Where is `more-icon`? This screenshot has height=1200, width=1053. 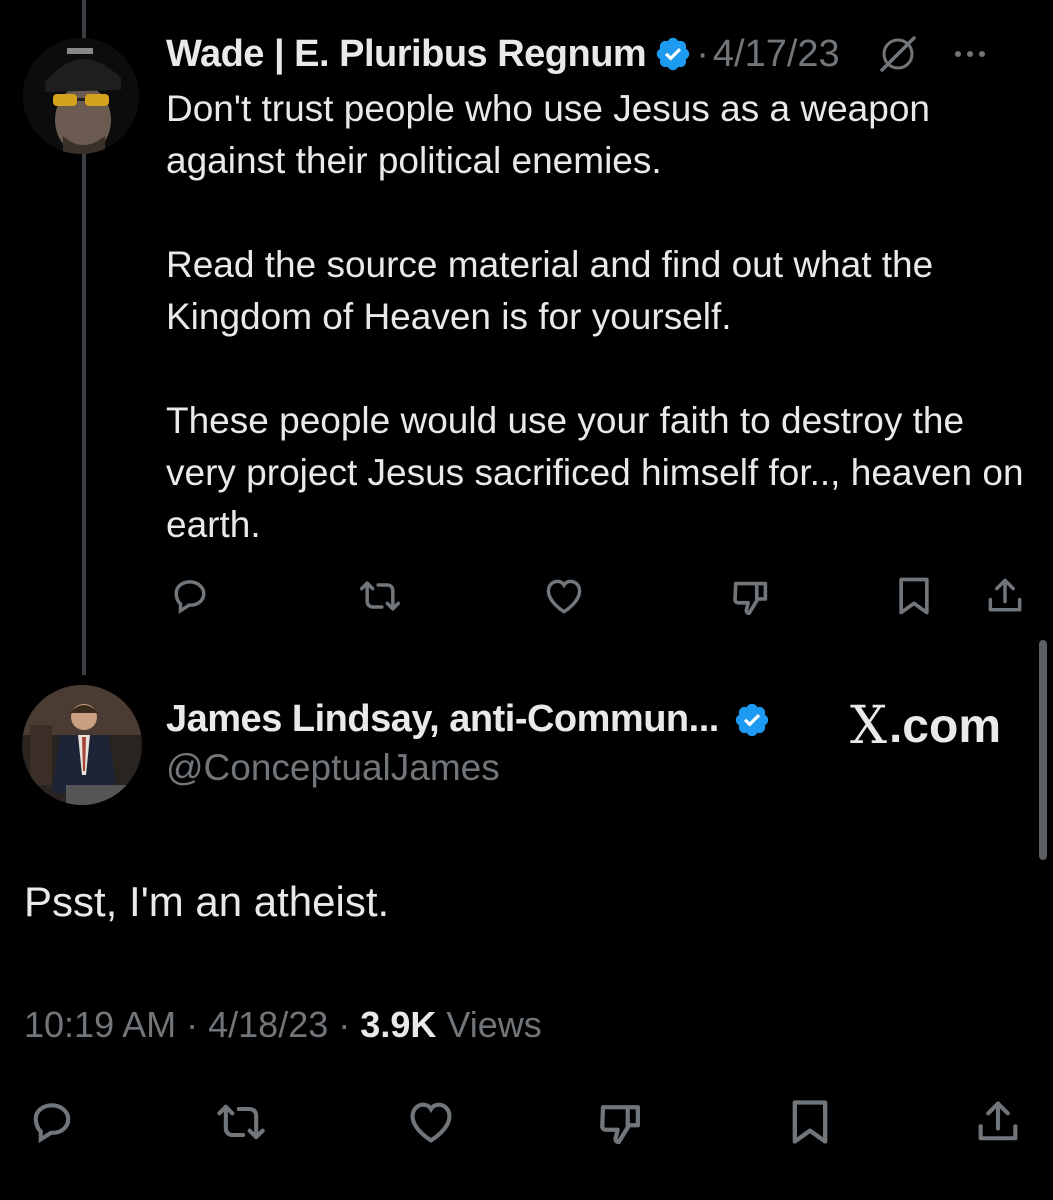 more-icon is located at coordinates (970, 54).